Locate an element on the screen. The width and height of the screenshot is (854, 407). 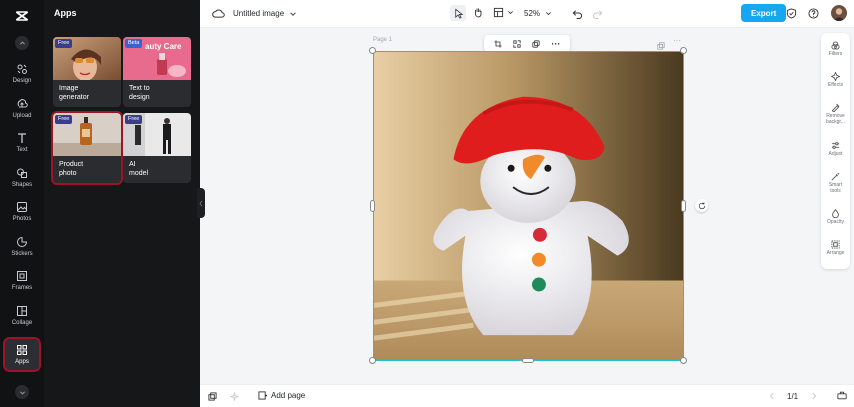
rail-item-frames: Frames is located at coordinates (22, 281).